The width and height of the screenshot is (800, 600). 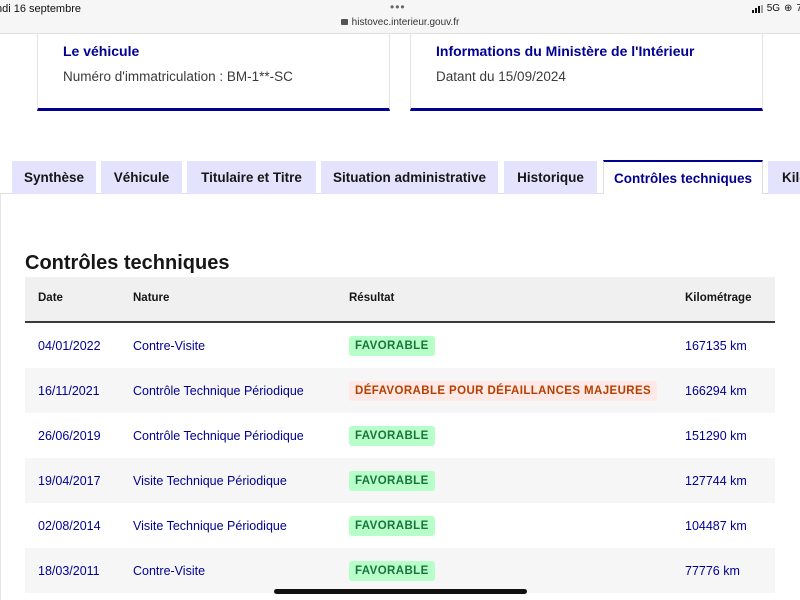 What do you see at coordinates (178, 76) in the screenshot?
I see `registration-number: Numéro d'immatriculation : BM-1**-SC` at bounding box center [178, 76].